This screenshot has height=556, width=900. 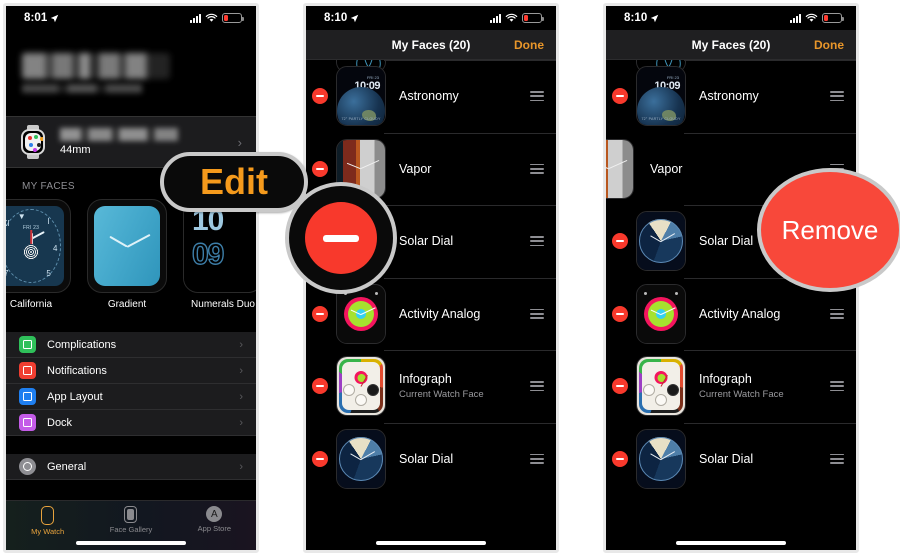 What do you see at coordinates (740, 313) in the screenshot?
I see `face-name: Activity Analog` at bounding box center [740, 313].